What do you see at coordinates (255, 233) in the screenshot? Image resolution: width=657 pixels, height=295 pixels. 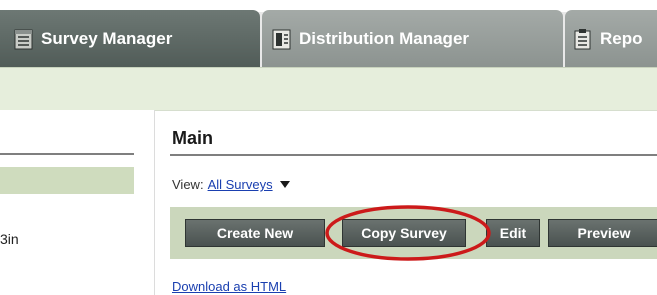 I see `create-new-button: Create New` at bounding box center [255, 233].